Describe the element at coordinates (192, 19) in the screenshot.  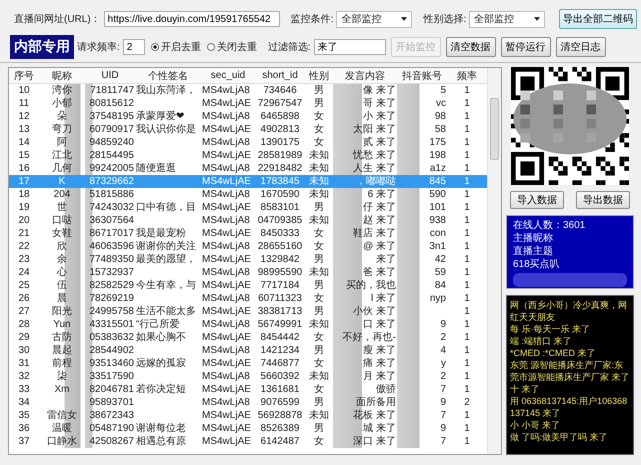
I see `url-field: https://live.douyin.com/19591765542` at that location.